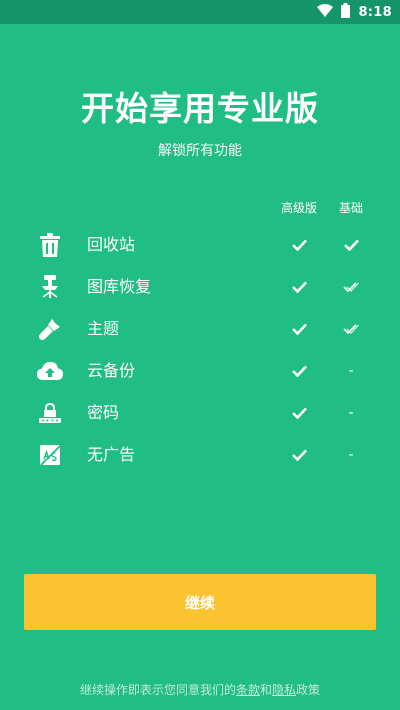 The width and height of the screenshot is (400, 710). What do you see at coordinates (111, 244) in the screenshot?
I see `feature-label: 回收站` at bounding box center [111, 244].